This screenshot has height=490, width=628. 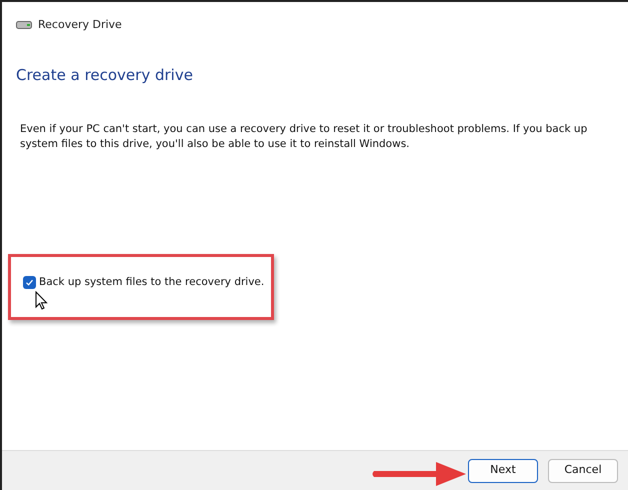 What do you see at coordinates (583, 470) in the screenshot?
I see `cancel-button: Cancel` at bounding box center [583, 470].